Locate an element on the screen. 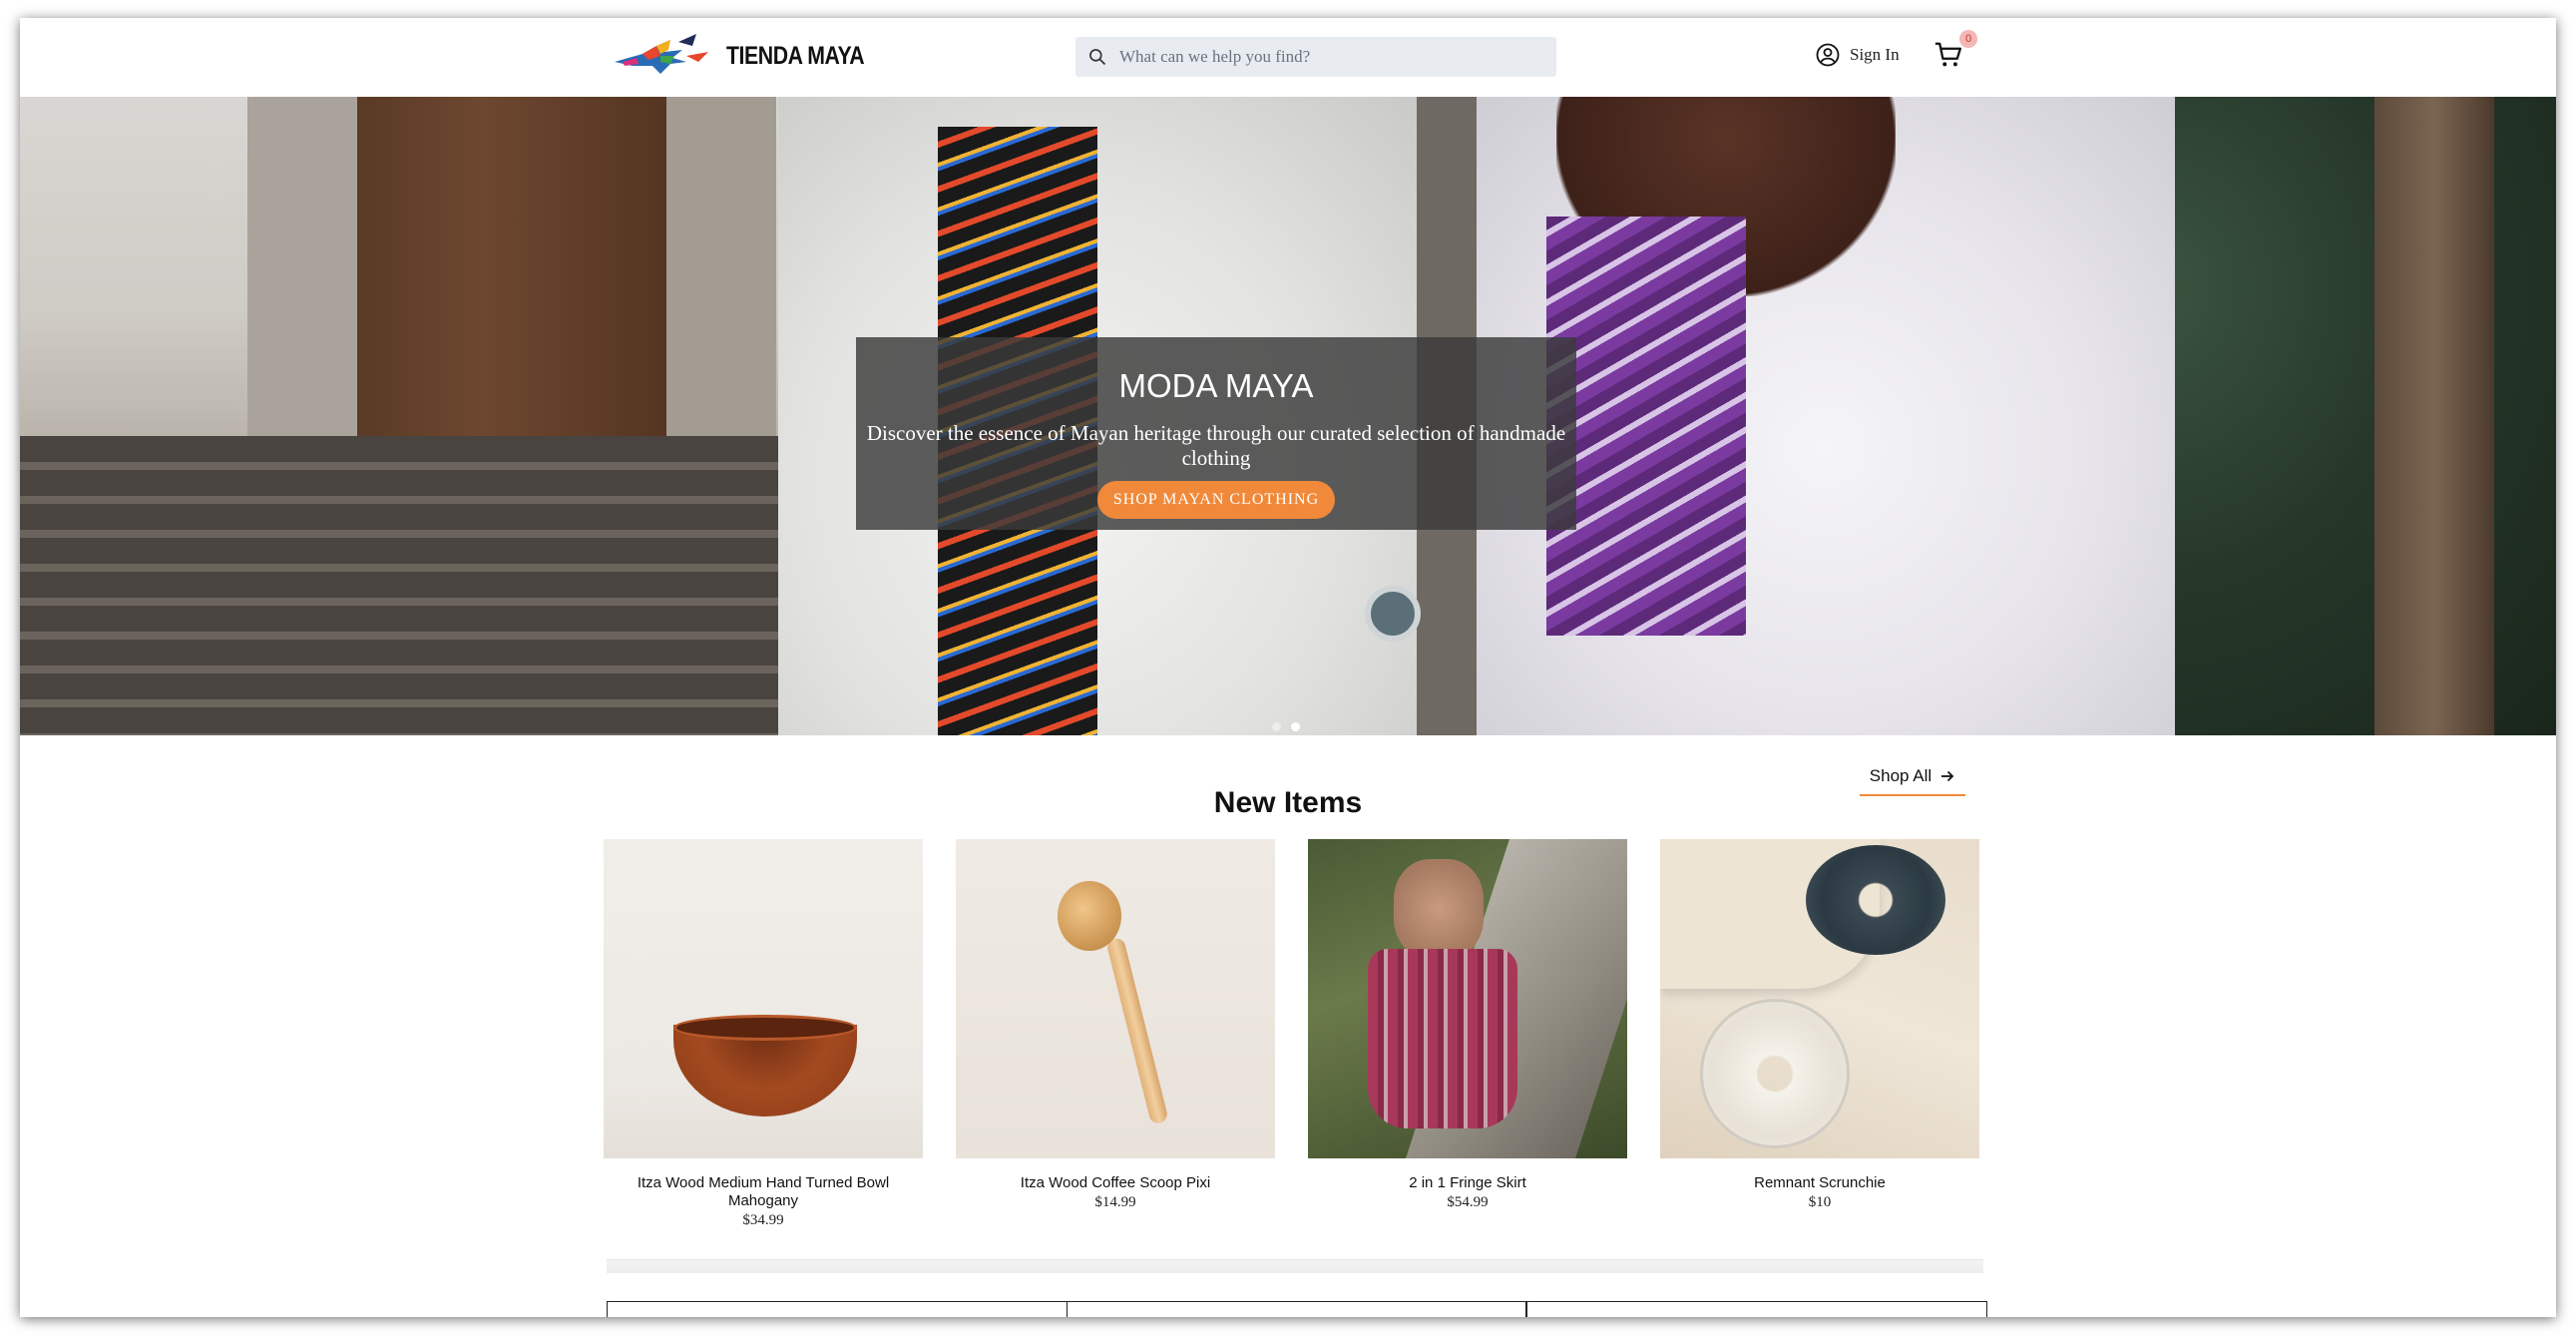 The height and width of the screenshot is (1336, 2576). product-price: $34.99 is located at coordinates (763, 1220).